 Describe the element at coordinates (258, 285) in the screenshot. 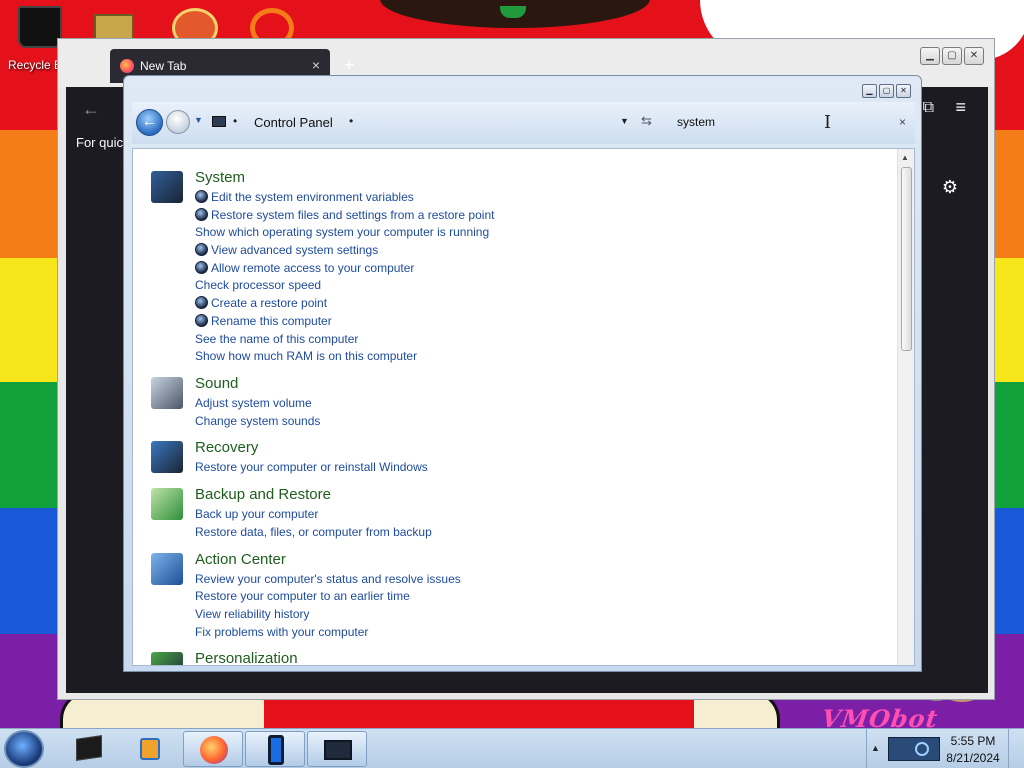

I see `task-link-label: Check processor speed` at that location.